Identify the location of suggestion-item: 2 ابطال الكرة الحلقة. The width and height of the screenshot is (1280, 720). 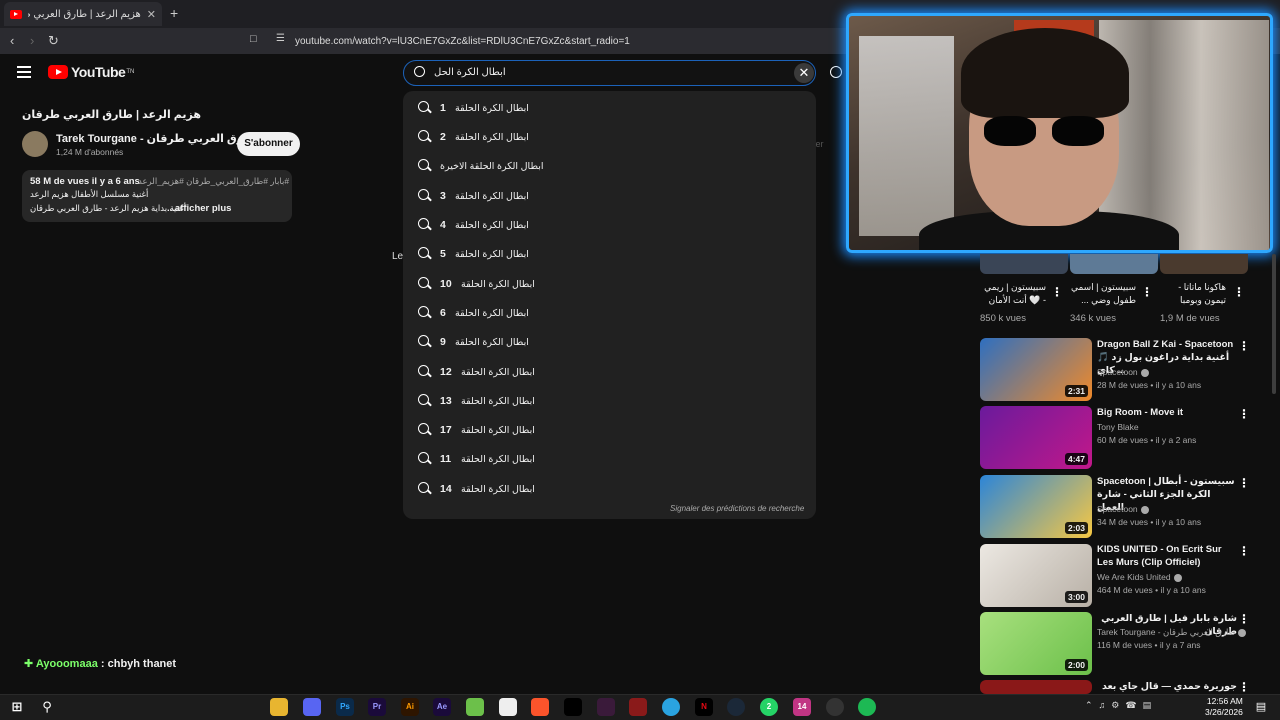
(609, 137).